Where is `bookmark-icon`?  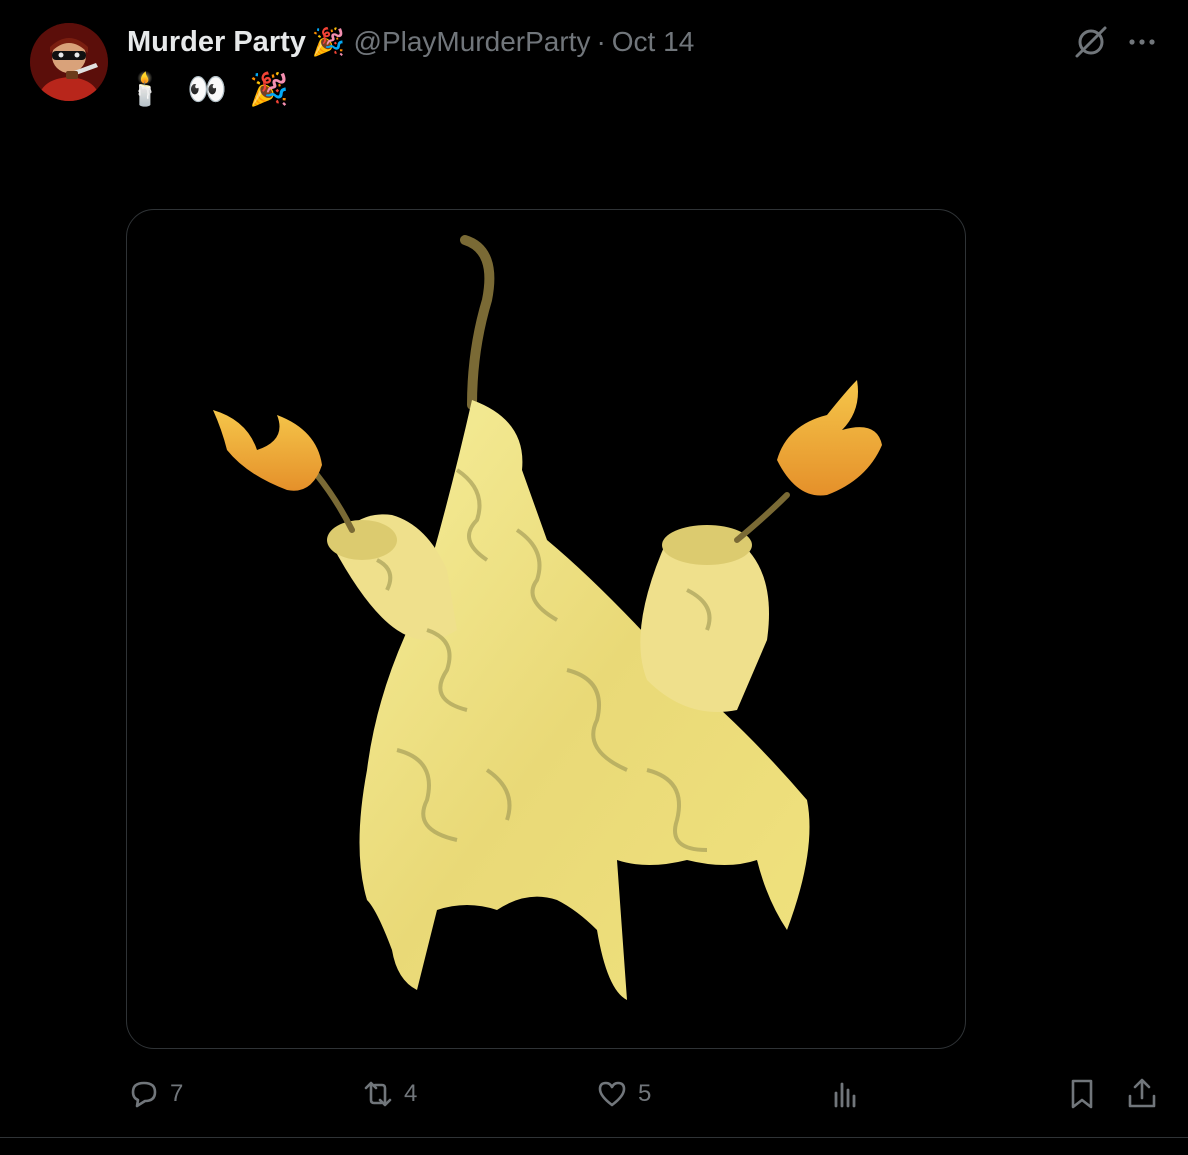
bookmark-icon is located at coordinates (1082, 1094).